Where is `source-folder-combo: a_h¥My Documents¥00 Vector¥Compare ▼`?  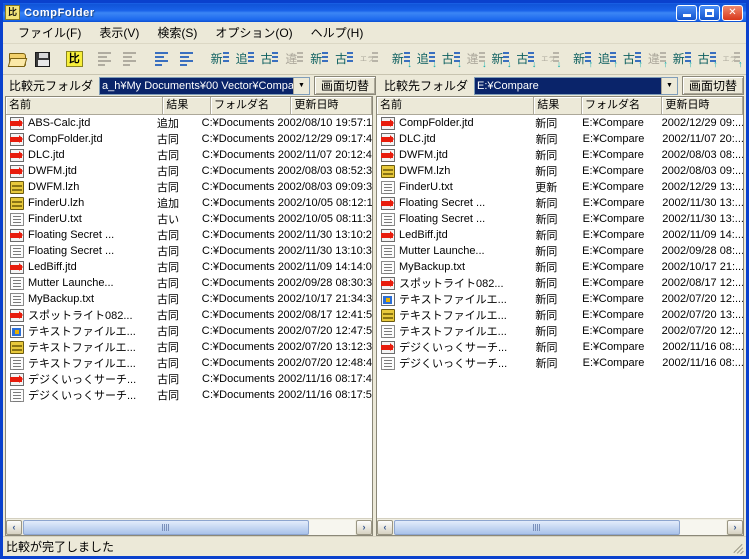 source-folder-combo: a_h¥My Documents¥00 Vector¥Compare ▼ is located at coordinates (204, 85).